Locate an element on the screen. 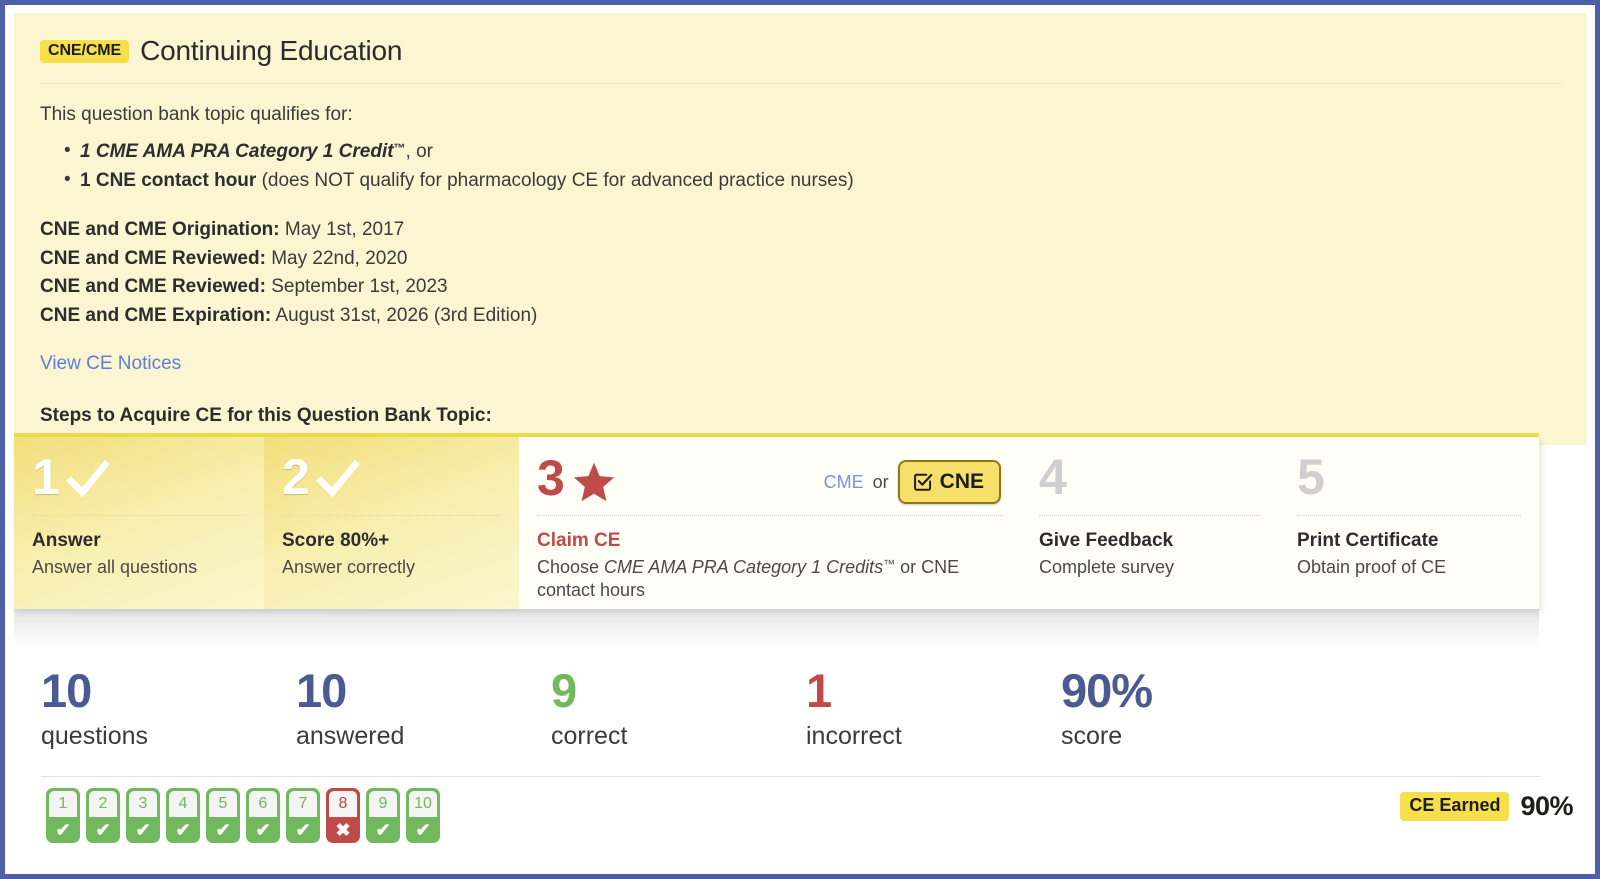 Image resolution: width=1600 pixels, height=879 pixels. ce-date-label-1: CNE and CME Reviewed: is located at coordinates (153, 258).